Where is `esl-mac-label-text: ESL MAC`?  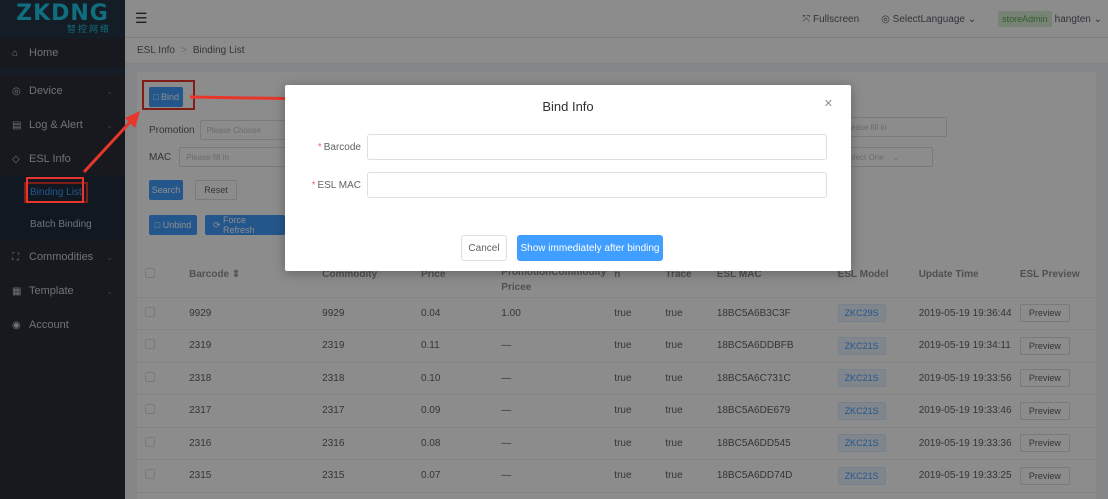 esl-mac-label-text: ESL MAC is located at coordinates (339, 185).